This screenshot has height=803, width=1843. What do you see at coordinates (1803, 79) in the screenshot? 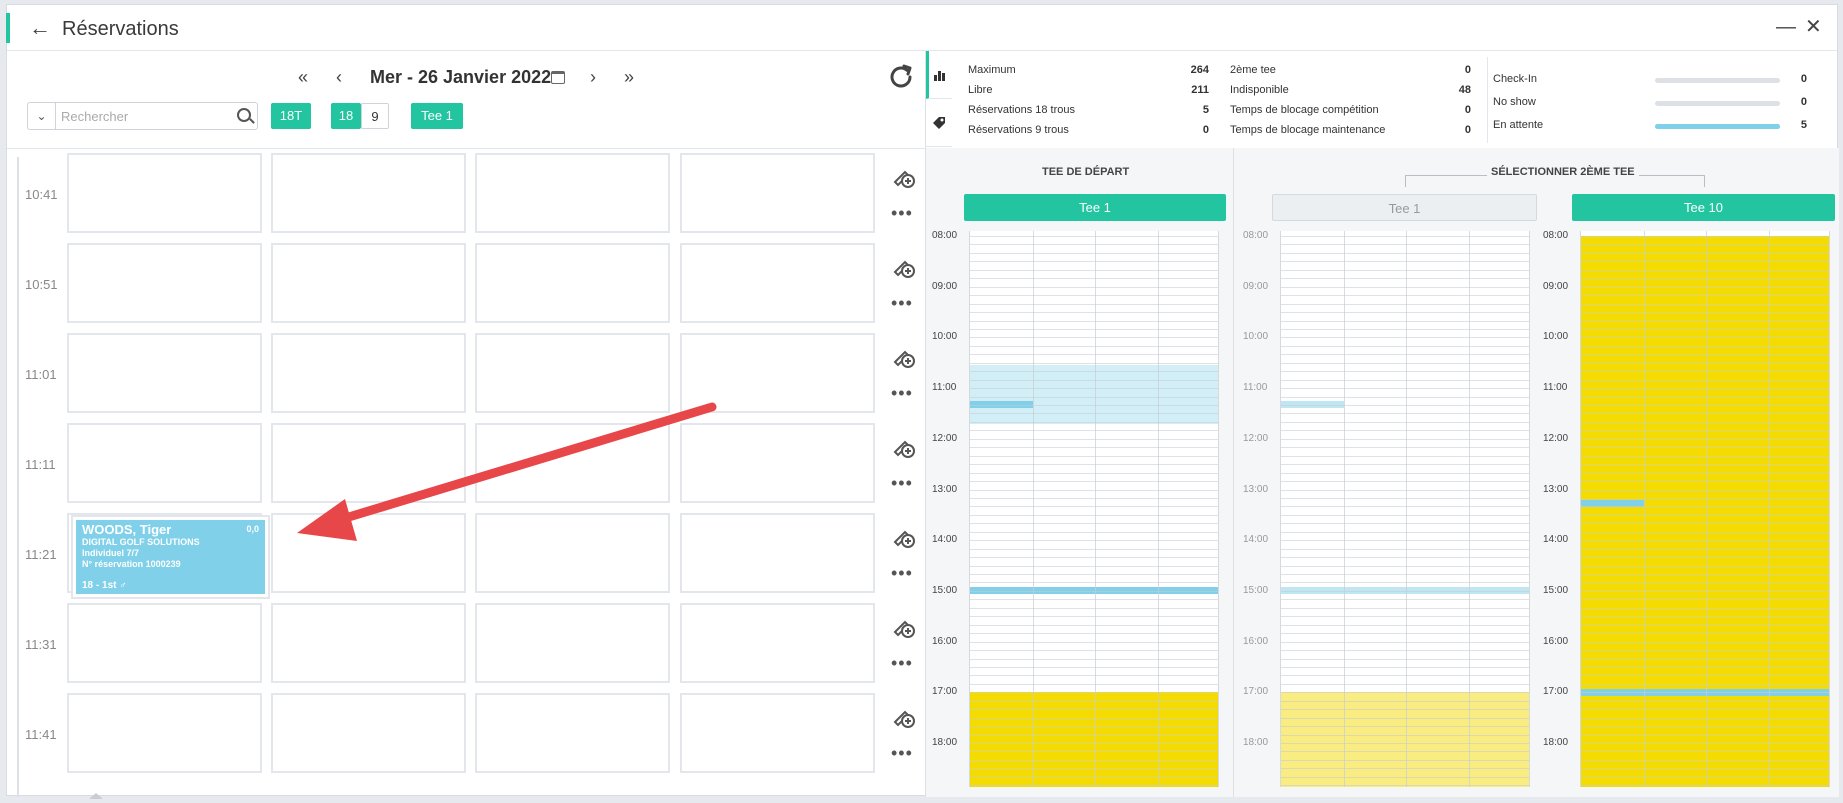
I see `status-value: 0` at bounding box center [1803, 79].